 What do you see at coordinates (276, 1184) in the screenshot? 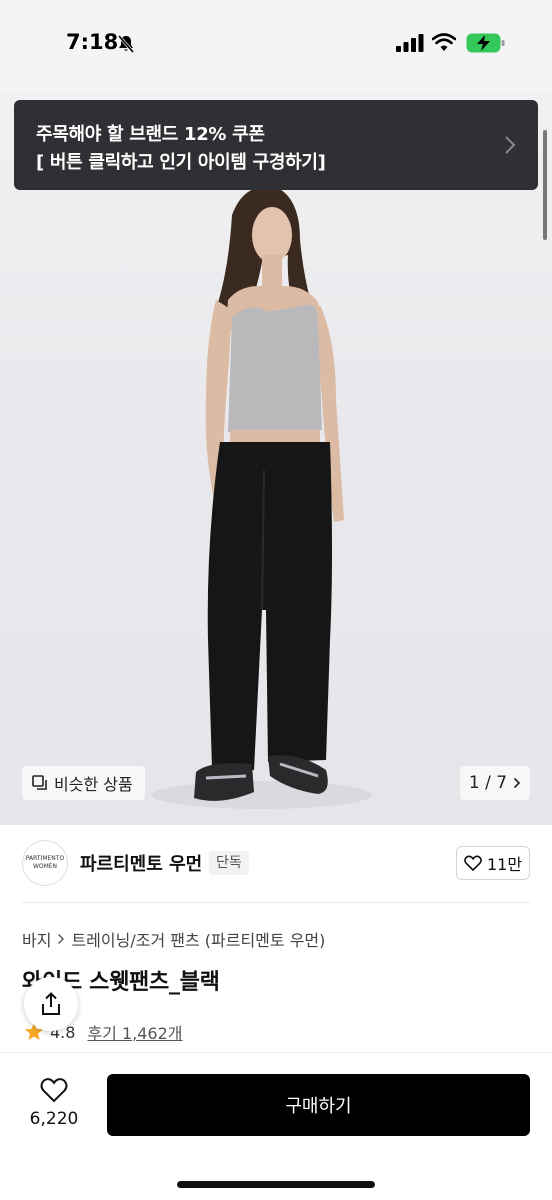
I see `home-indicator` at bounding box center [276, 1184].